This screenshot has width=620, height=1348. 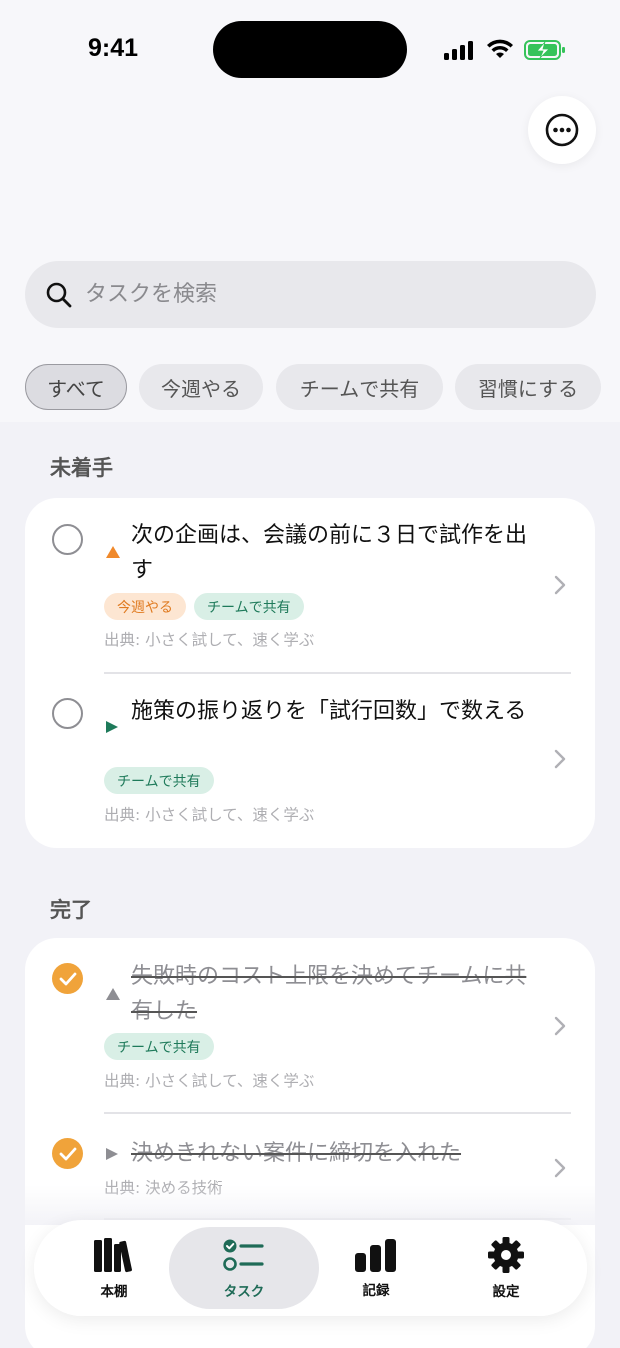 I want to click on bar-chart-icon, so click(x=375, y=1255).